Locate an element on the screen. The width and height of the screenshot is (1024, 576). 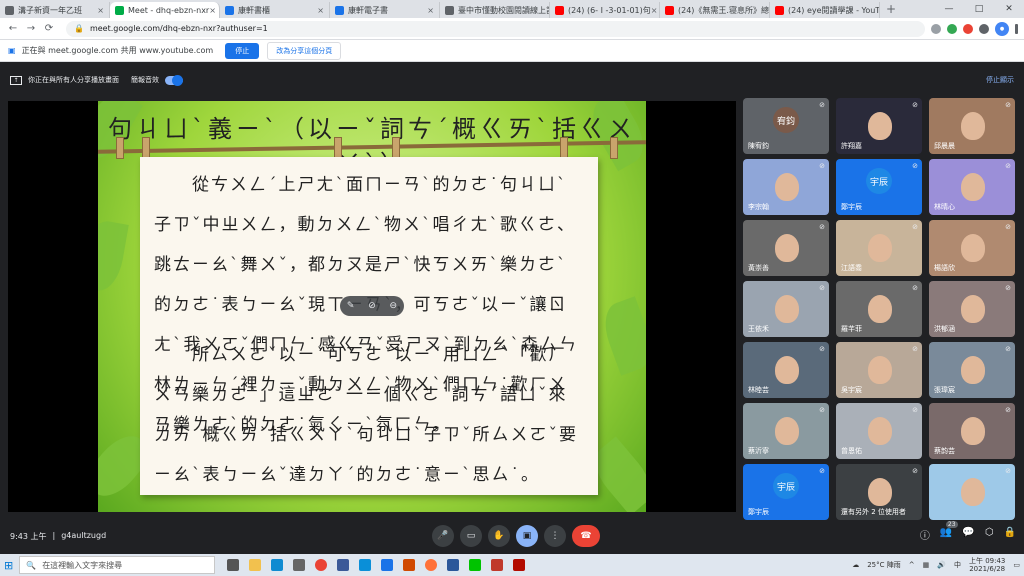
profile-avatar: ● is located at coordinates (1002, 28).